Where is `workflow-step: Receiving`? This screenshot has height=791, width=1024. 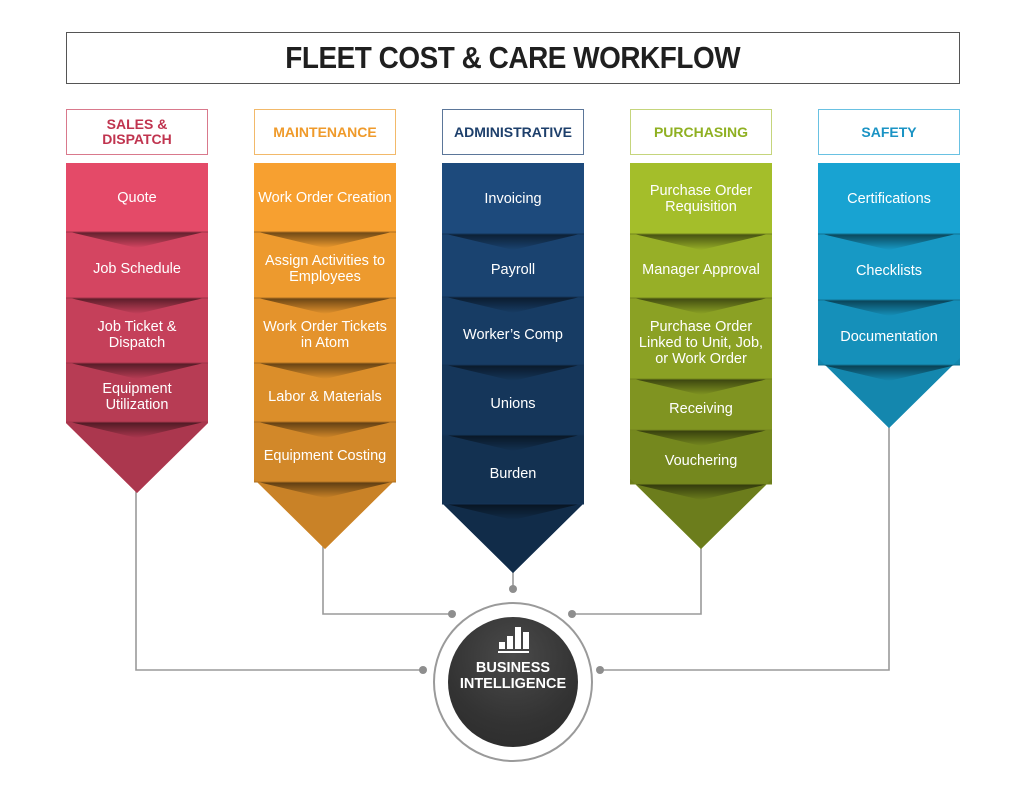
workflow-step: Receiving is located at coordinates (701, 408).